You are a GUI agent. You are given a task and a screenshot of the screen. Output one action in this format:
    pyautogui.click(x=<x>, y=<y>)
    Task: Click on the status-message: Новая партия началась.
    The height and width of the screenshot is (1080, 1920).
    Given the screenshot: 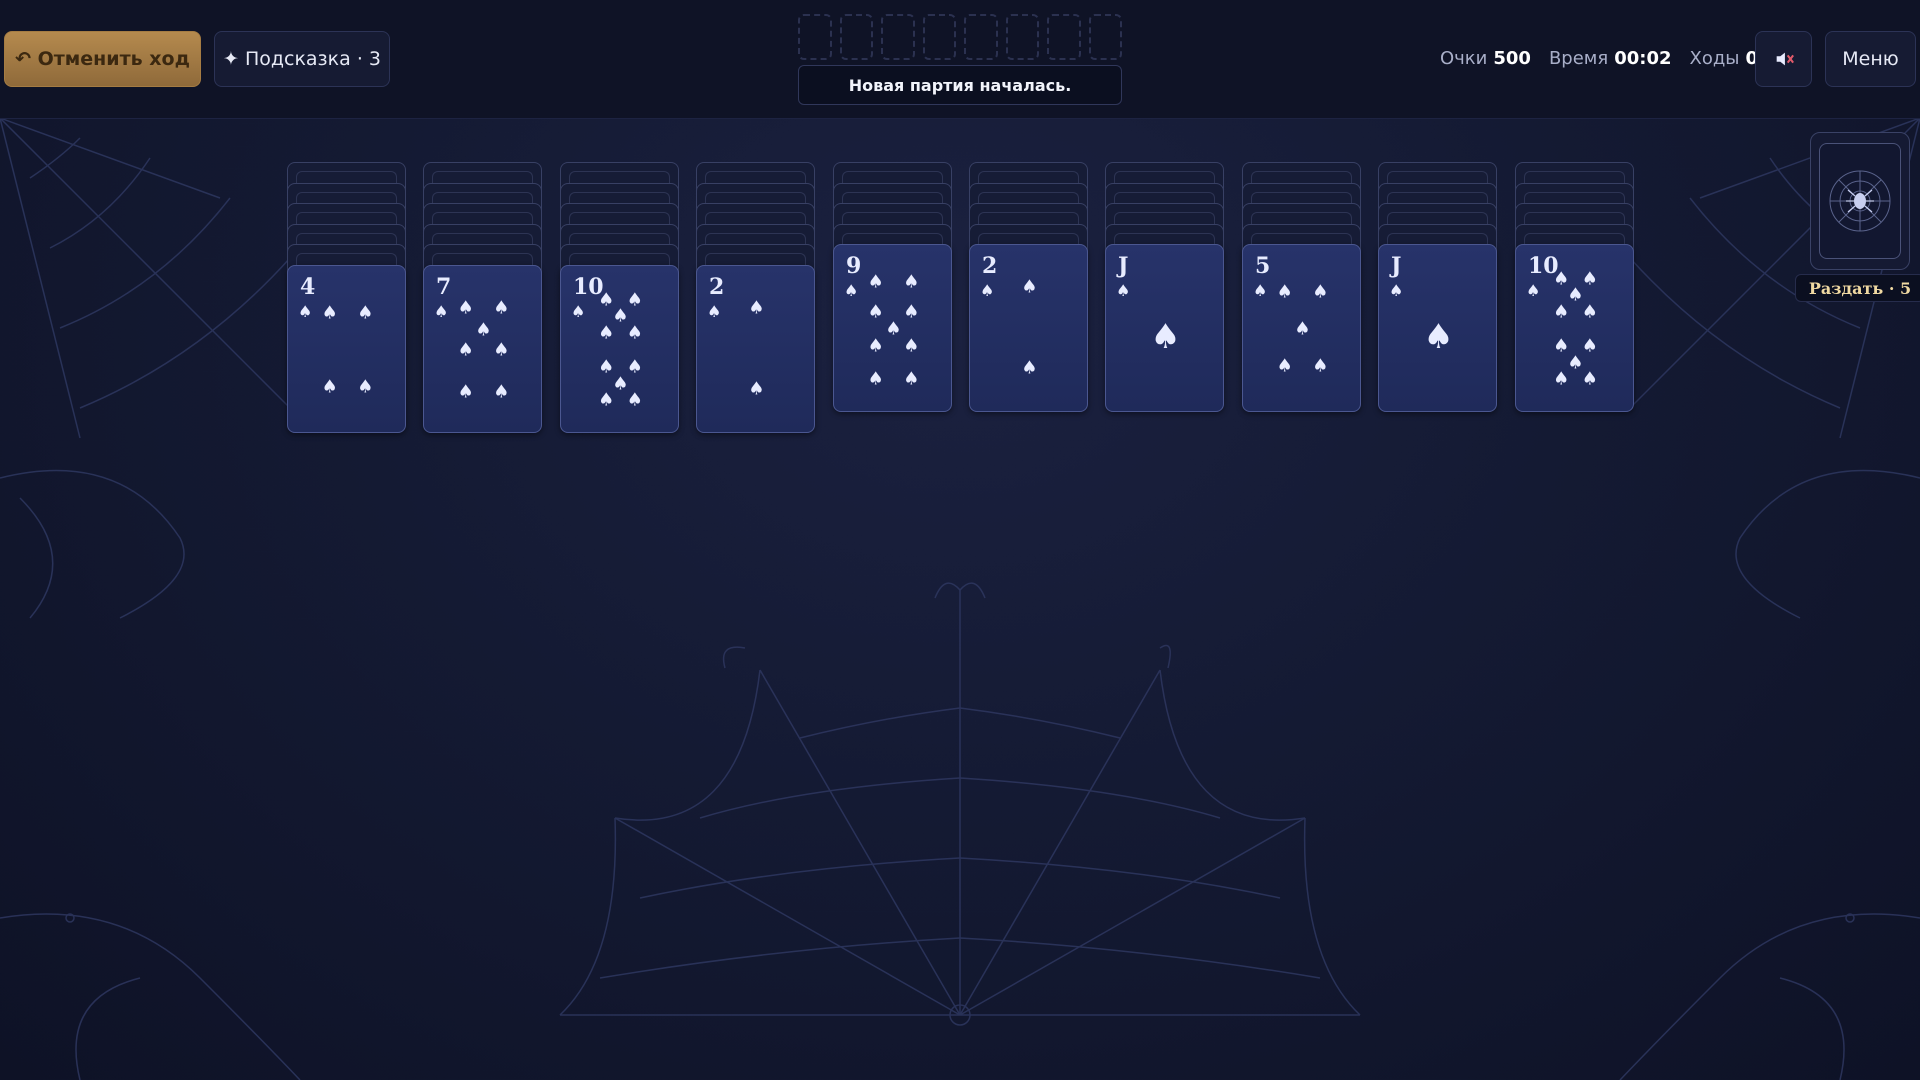 What is the action you would take?
    pyautogui.click(x=960, y=85)
    